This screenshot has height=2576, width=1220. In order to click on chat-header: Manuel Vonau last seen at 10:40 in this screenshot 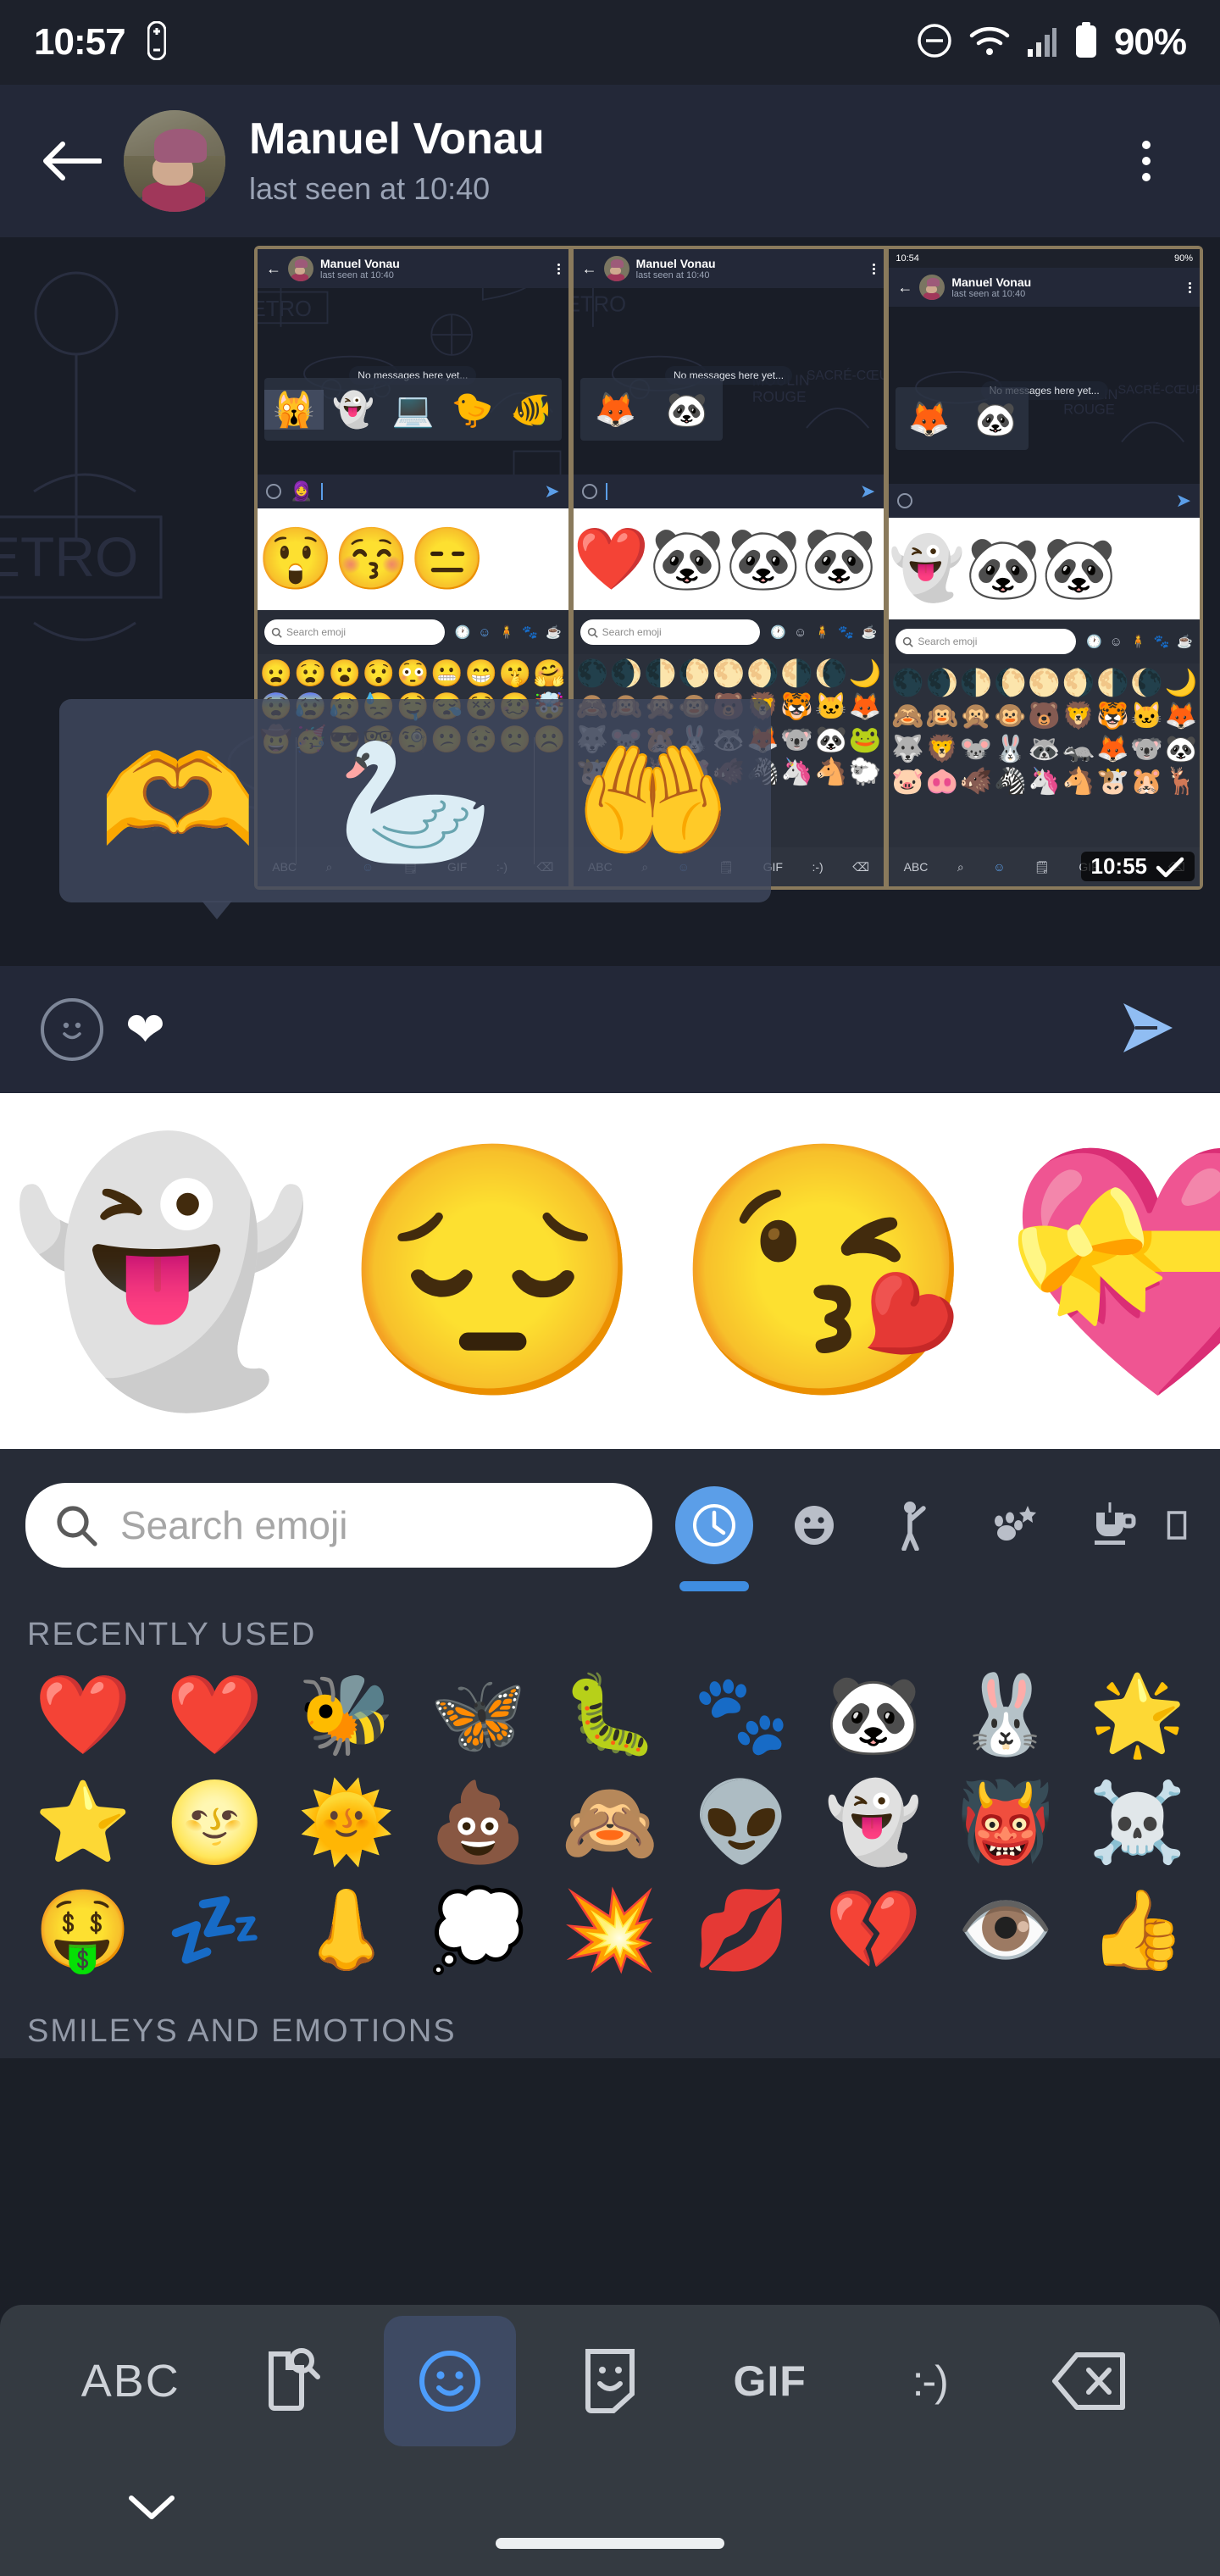, I will do `click(610, 161)`.